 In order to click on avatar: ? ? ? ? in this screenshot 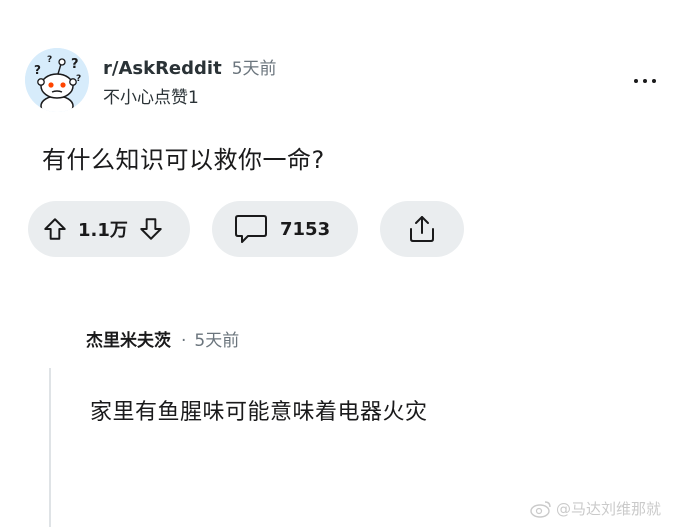, I will do `click(57, 80)`.